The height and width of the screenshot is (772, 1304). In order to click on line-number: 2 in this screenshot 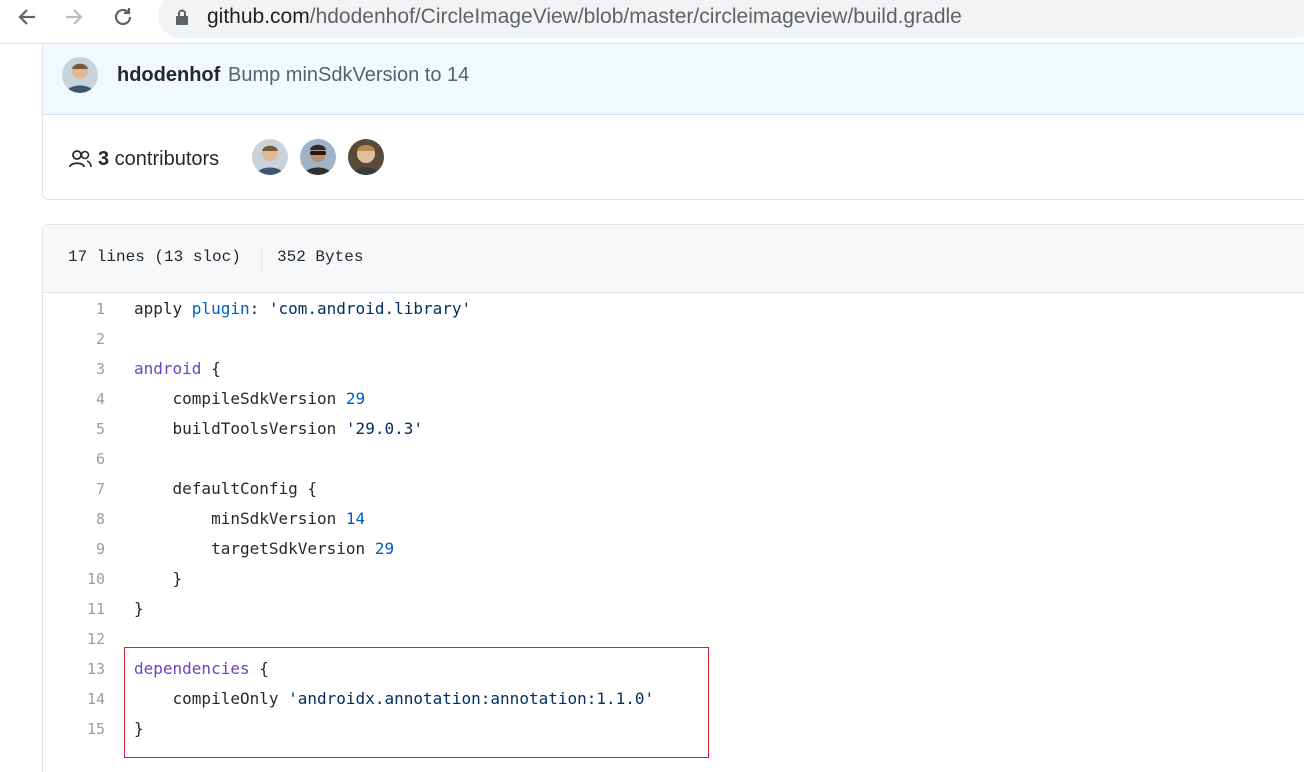, I will do `click(74, 339)`.